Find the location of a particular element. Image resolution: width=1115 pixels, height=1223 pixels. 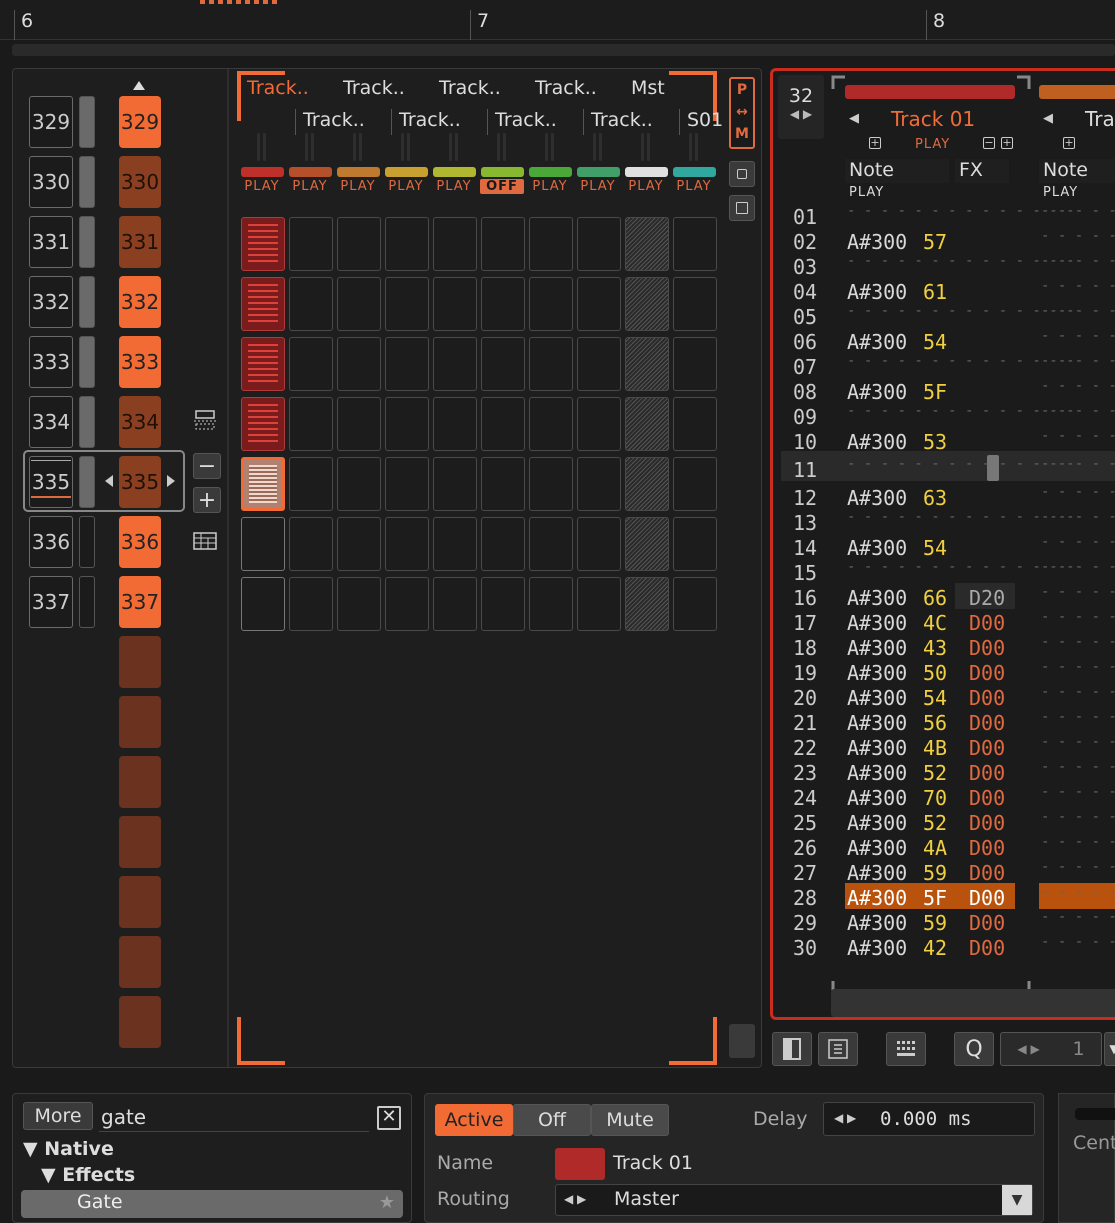

timeline-ruler: 6 7 8 is located at coordinates (557, 20).